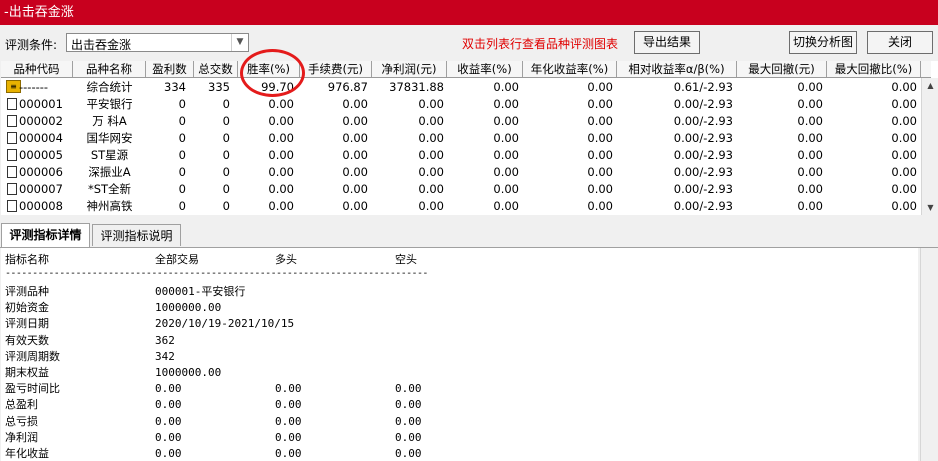 This screenshot has width=938, height=461. Describe the element at coordinates (874, 69) in the screenshot. I see `col-header-drawdown-ratio: 最大回撤比(%)` at that location.